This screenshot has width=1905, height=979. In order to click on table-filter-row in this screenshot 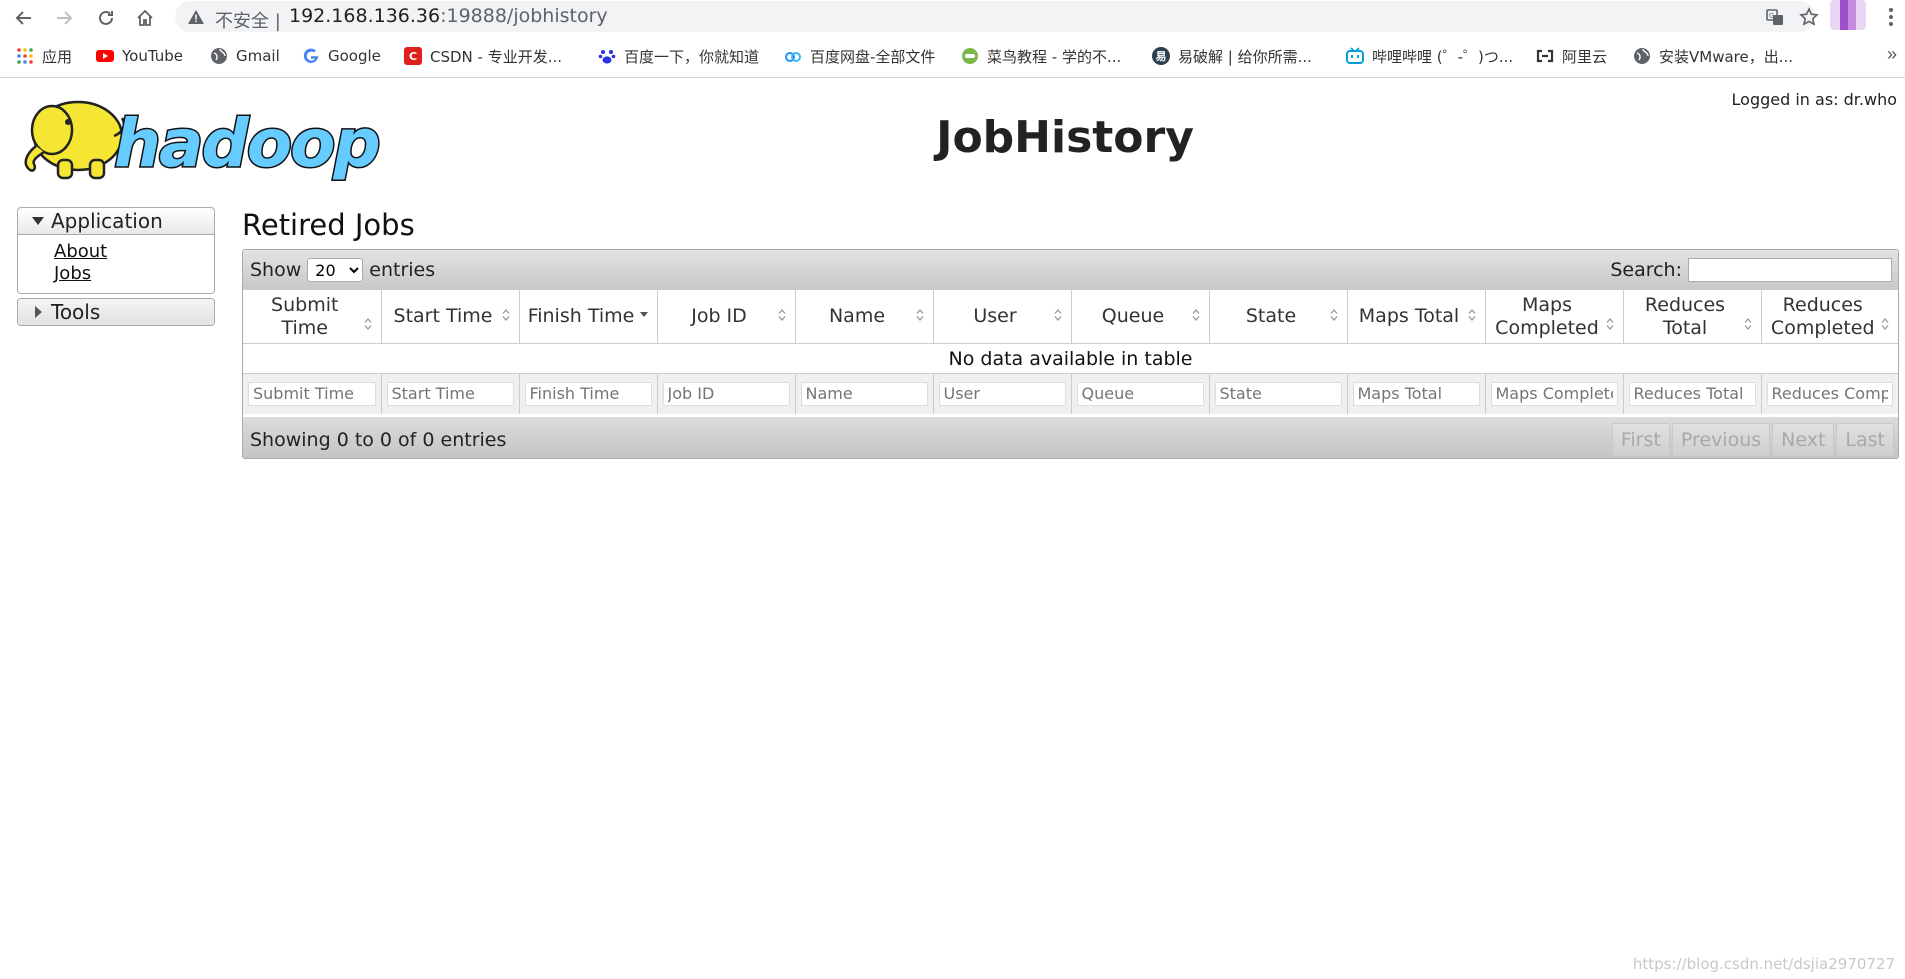, I will do `click(1070, 393)`.